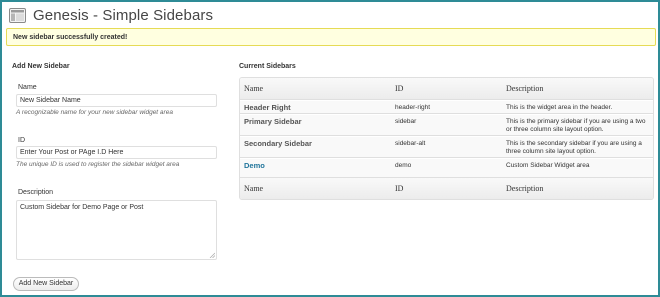 The width and height of the screenshot is (660, 297). Describe the element at coordinates (399, 188) in the screenshot. I see `column-footer-id: ID` at that location.